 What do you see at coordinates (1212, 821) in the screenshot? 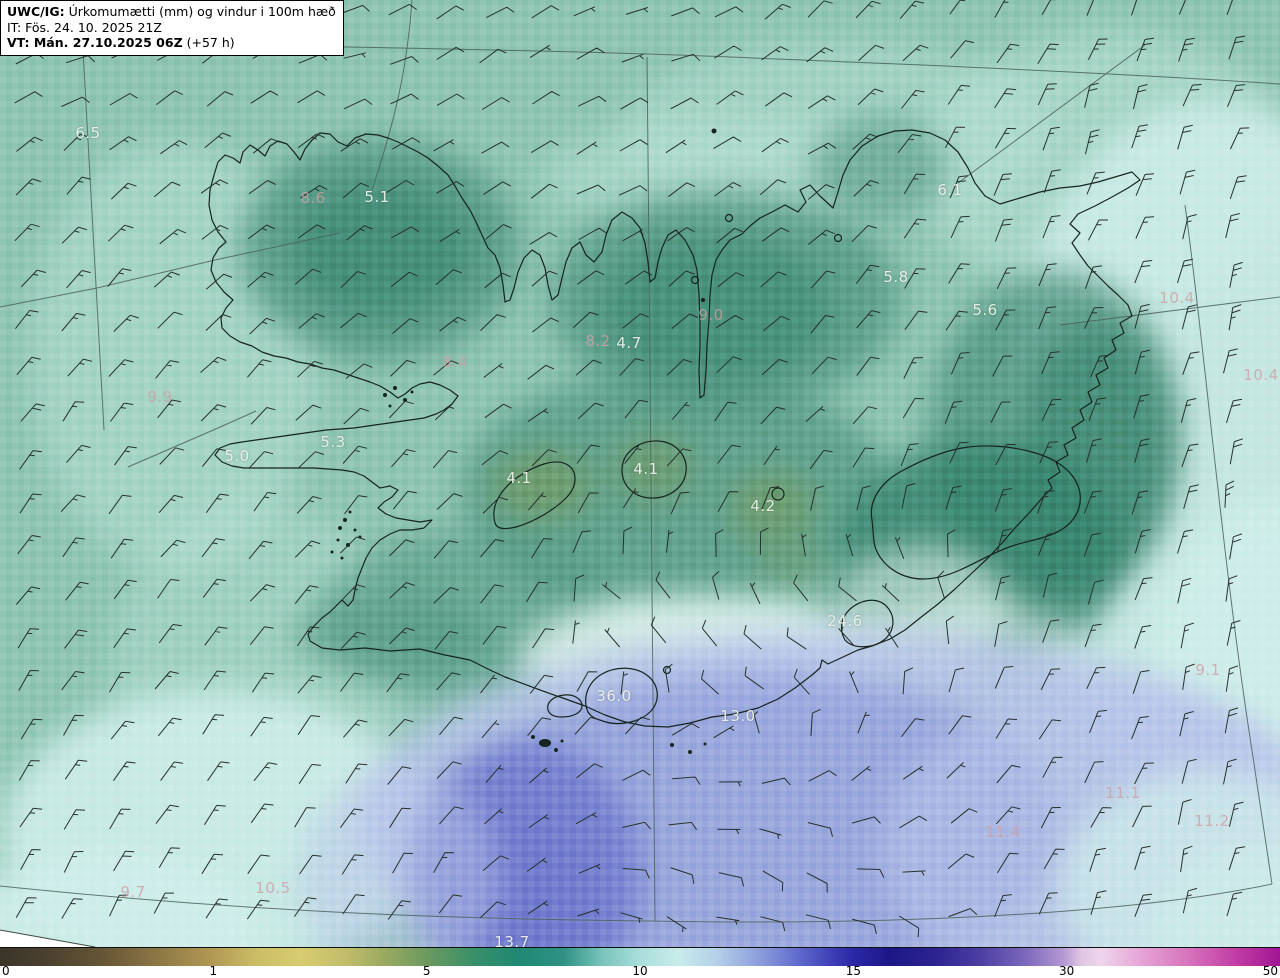
I see `wind-value-label: 11.2` at bounding box center [1212, 821].